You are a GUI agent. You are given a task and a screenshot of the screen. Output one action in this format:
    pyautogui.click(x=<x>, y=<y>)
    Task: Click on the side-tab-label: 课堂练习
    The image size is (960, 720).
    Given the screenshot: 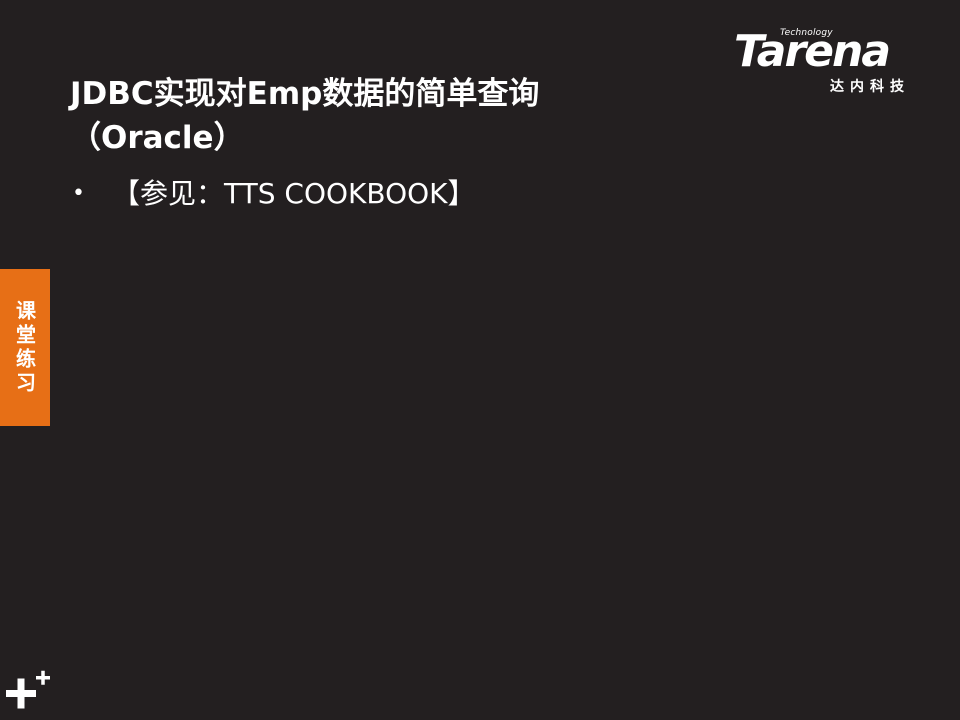 What is the action you would take?
    pyautogui.click(x=24, y=347)
    